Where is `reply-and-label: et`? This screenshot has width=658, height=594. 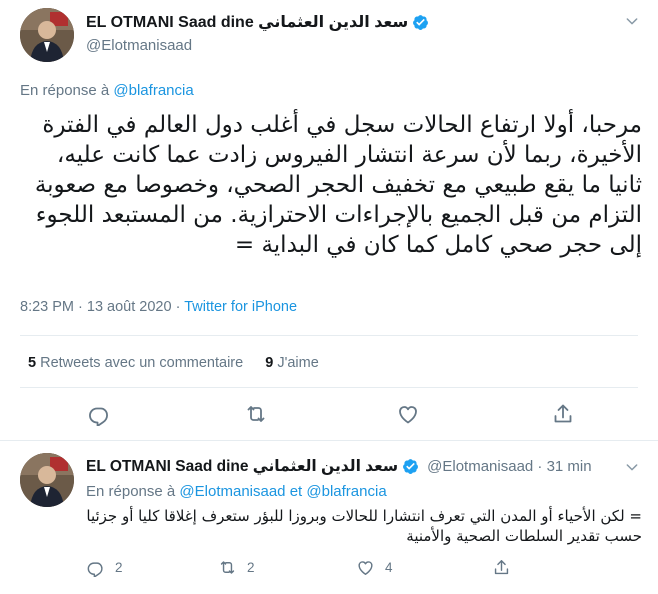 reply-and-label: et is located at coordinates (296, 491).